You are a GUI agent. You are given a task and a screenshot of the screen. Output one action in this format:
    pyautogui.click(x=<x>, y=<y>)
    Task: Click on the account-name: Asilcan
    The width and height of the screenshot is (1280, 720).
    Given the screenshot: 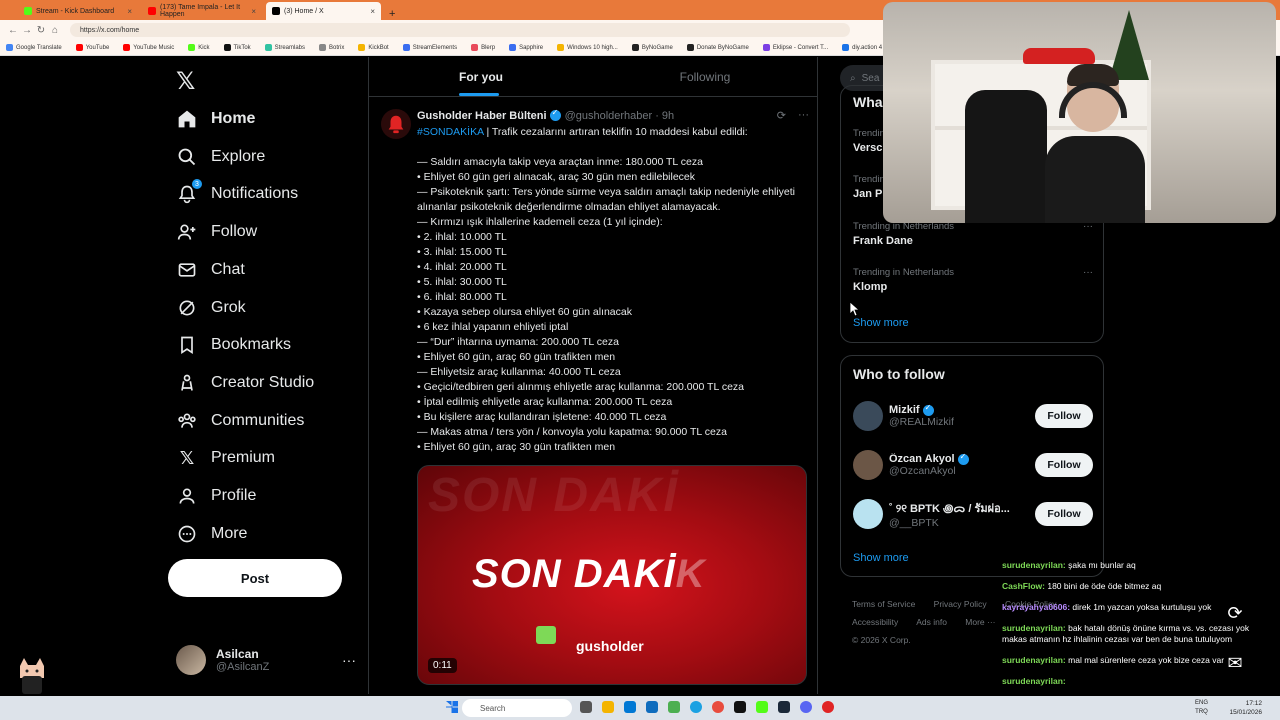 What is the action you would take?
    pyautogui.click(x=237, y=654)
    